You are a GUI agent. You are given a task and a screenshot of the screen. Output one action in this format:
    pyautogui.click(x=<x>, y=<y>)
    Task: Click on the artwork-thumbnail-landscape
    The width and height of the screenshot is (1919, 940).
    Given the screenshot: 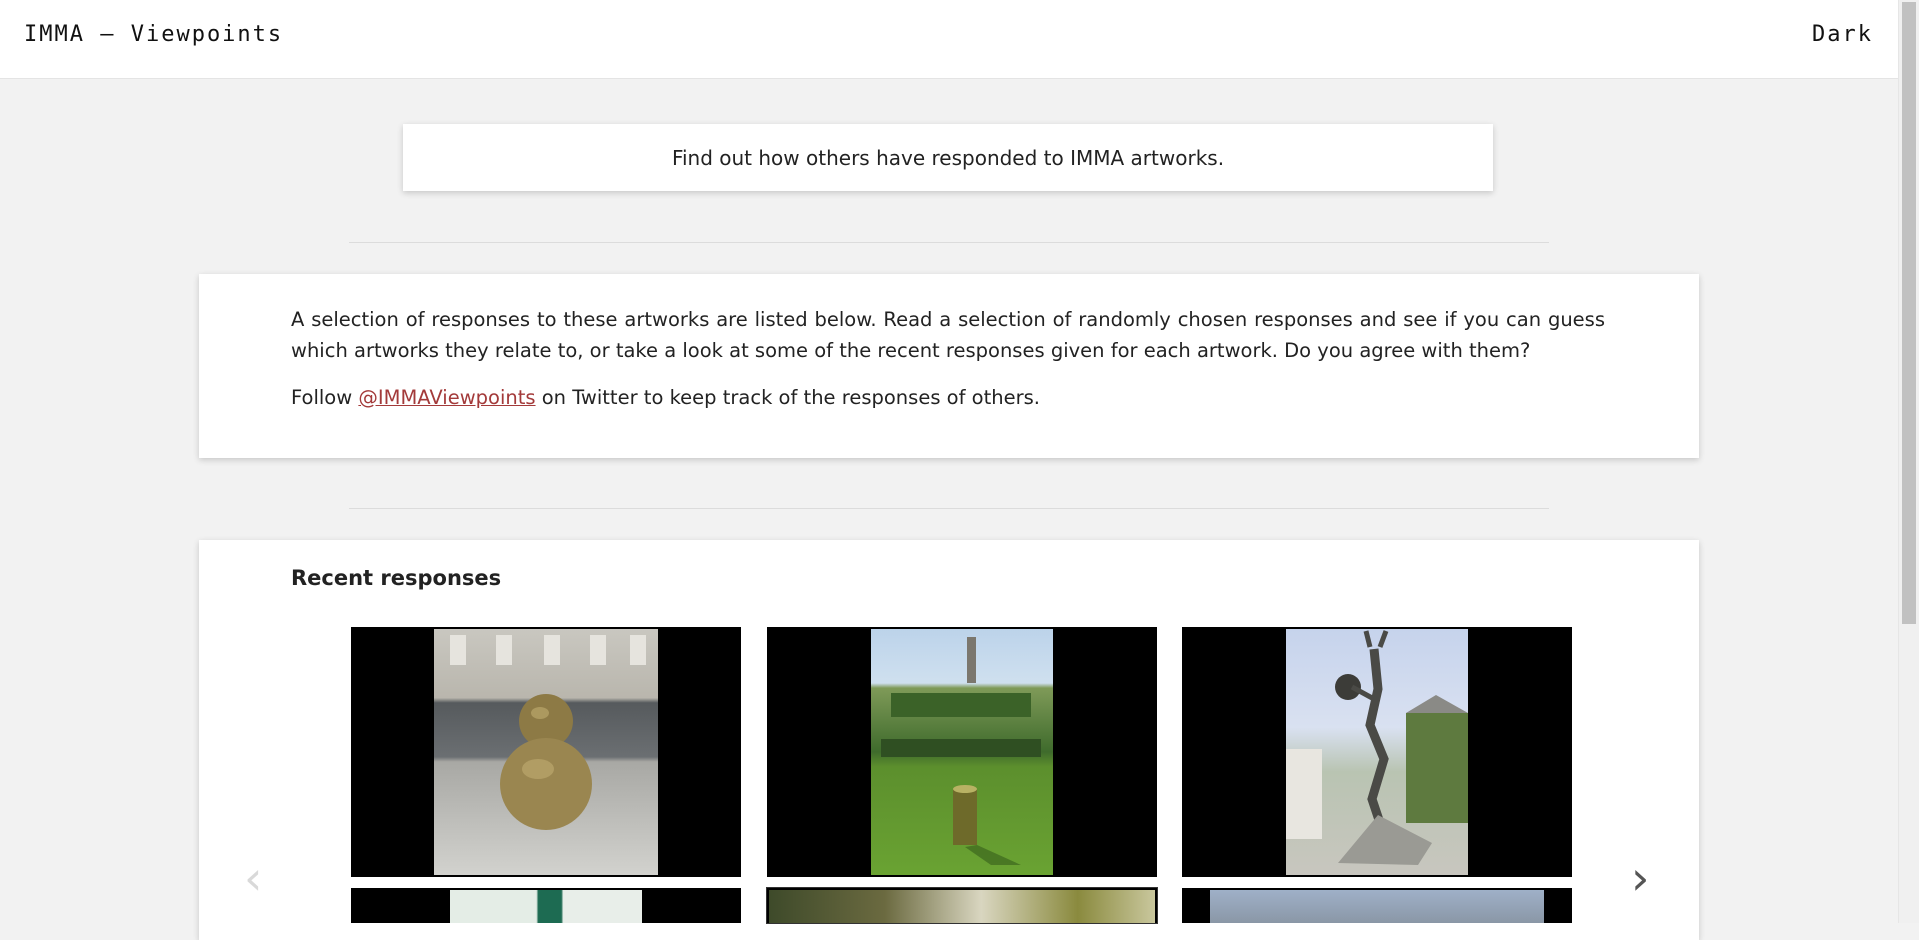 What is the action you would take?
    pyautogui.click(x=1377, y=905)
    